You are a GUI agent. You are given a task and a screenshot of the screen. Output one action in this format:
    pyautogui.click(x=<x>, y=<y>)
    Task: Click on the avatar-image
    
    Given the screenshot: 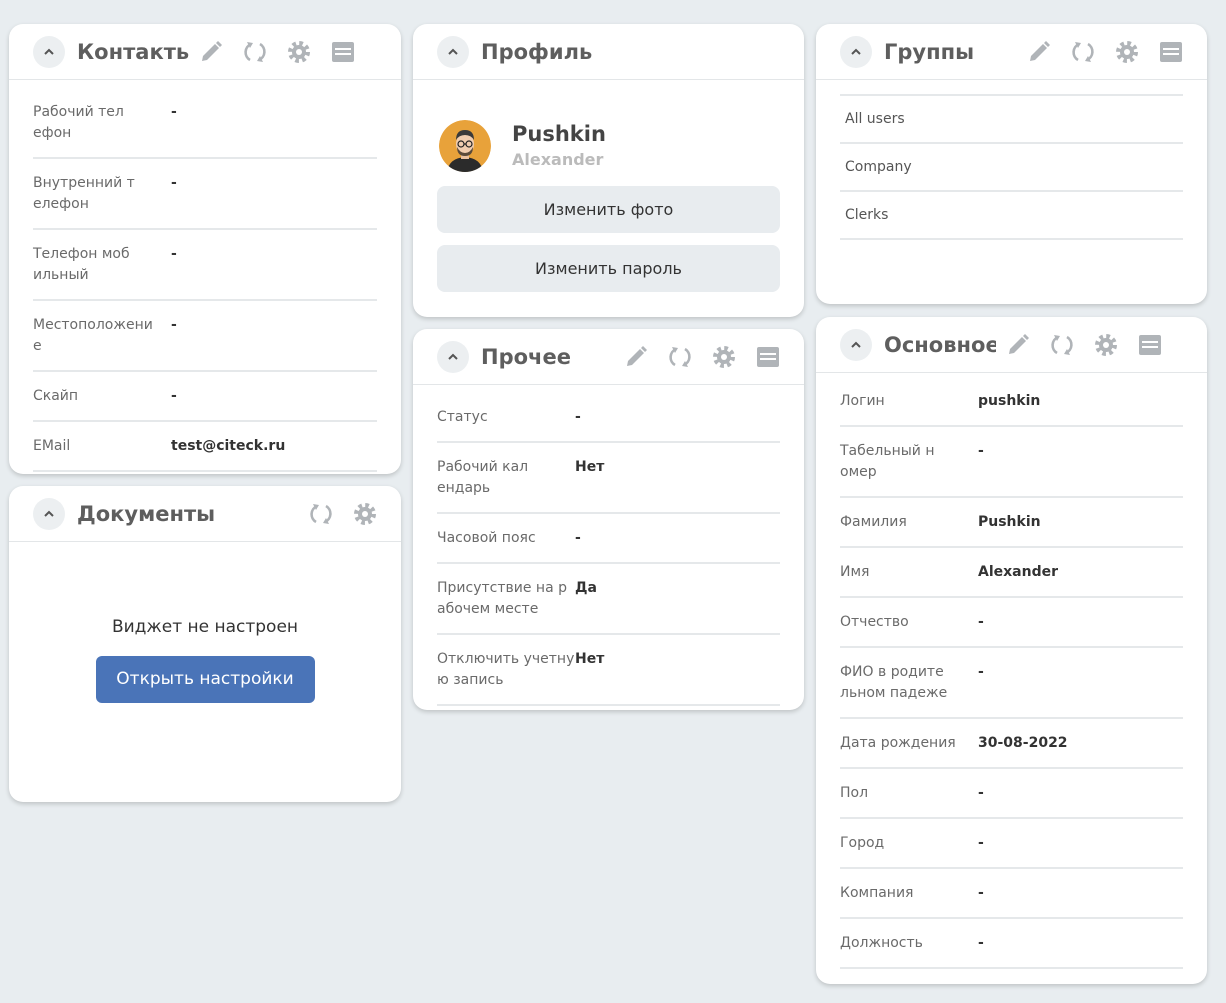 What is the action you would take?
    pyautogui.click(x=465, y=146)
    